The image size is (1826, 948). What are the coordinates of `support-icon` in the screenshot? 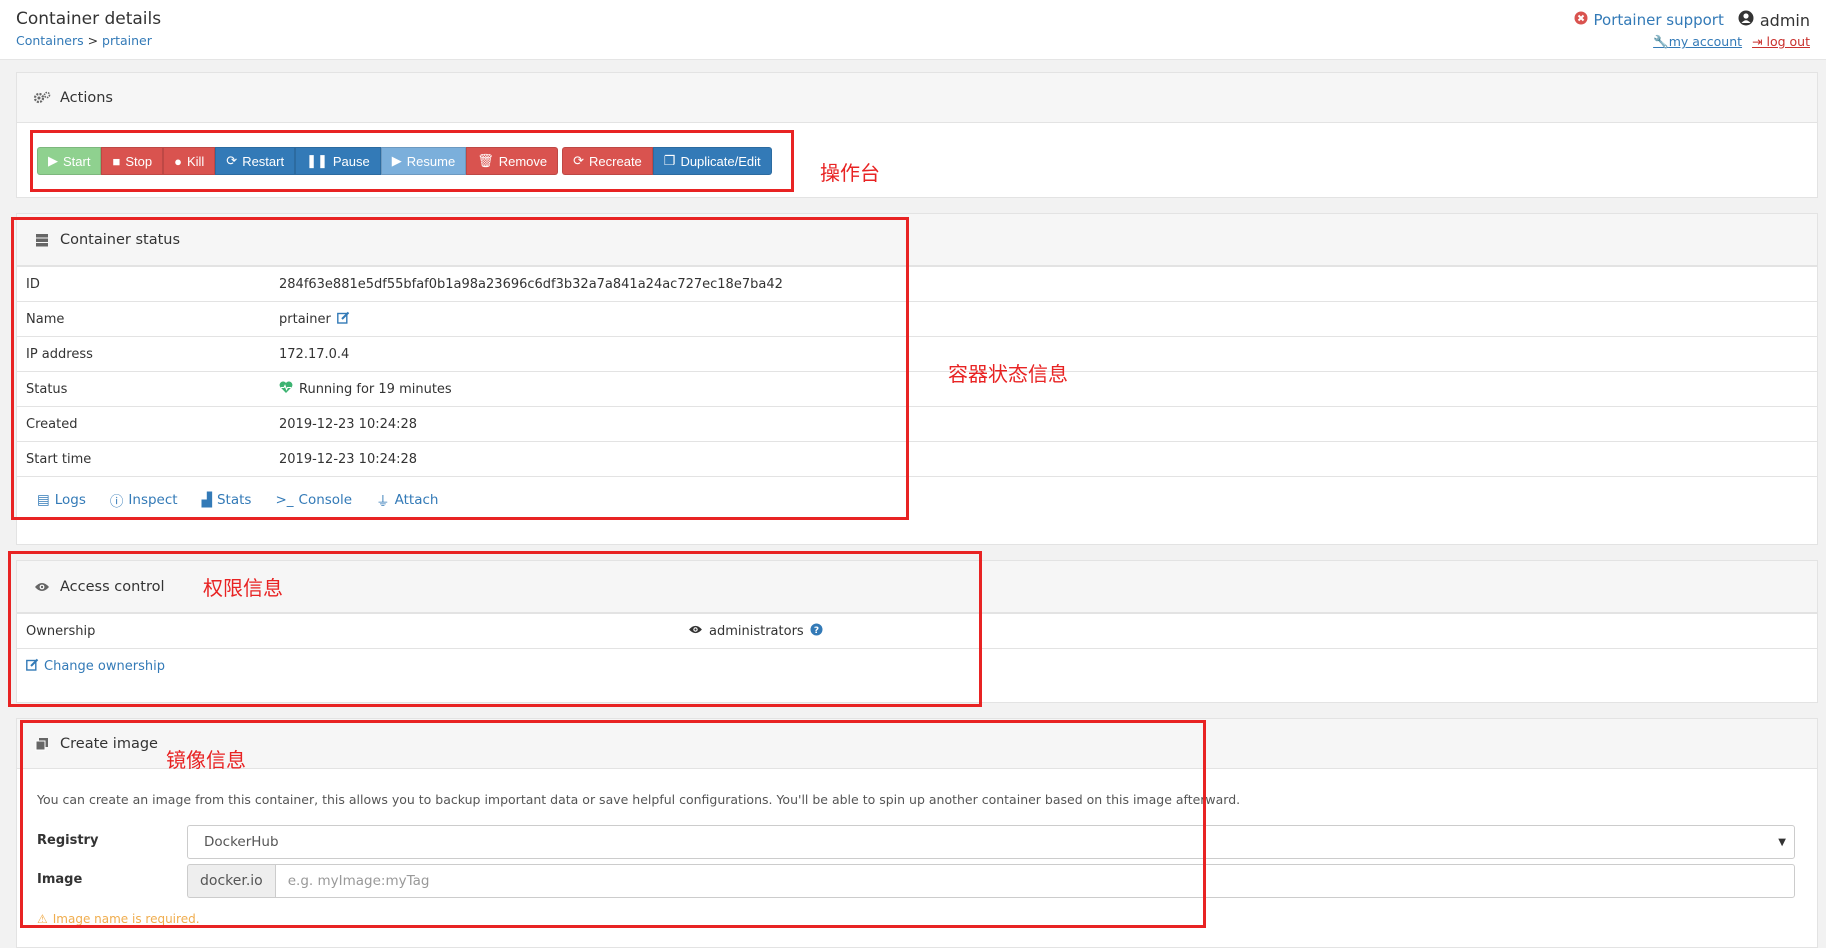 It's located at (1581, 20).